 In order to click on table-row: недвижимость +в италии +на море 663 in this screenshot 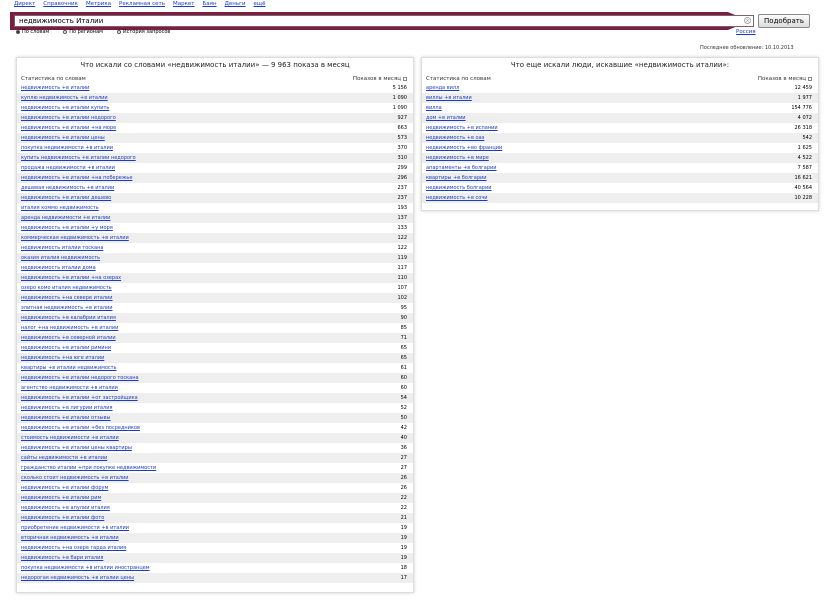, I will do `click(215, 128)`.